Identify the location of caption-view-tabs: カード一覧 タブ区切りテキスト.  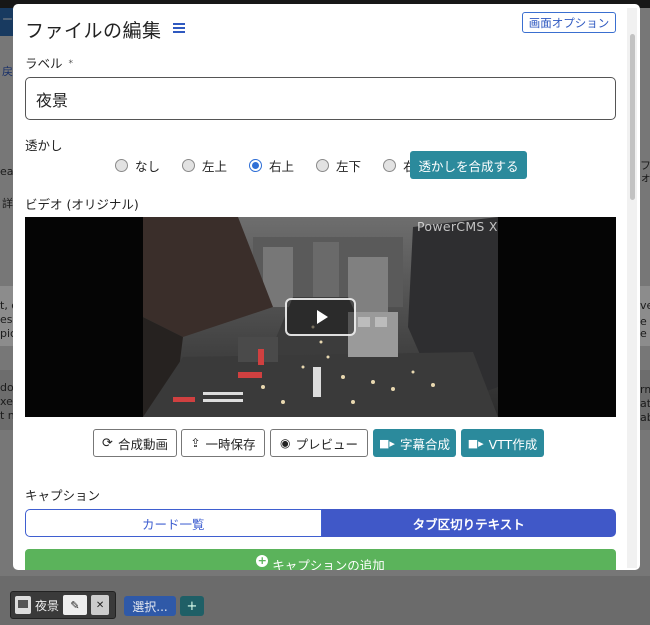
(320, 523).